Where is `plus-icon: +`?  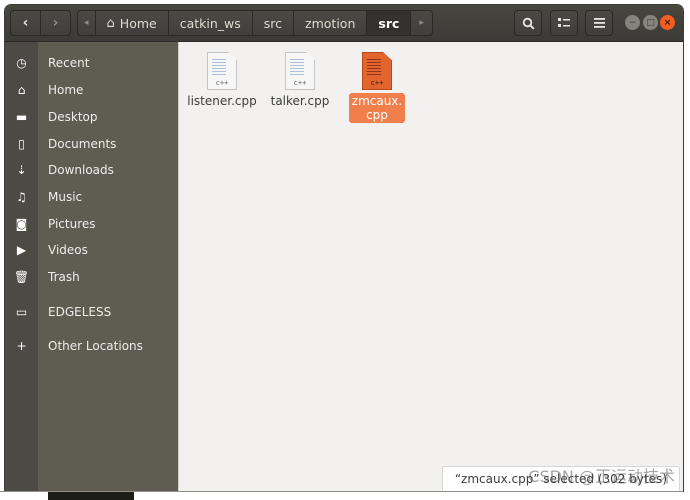
plus-icon: + is located at coordinates (21, 346).